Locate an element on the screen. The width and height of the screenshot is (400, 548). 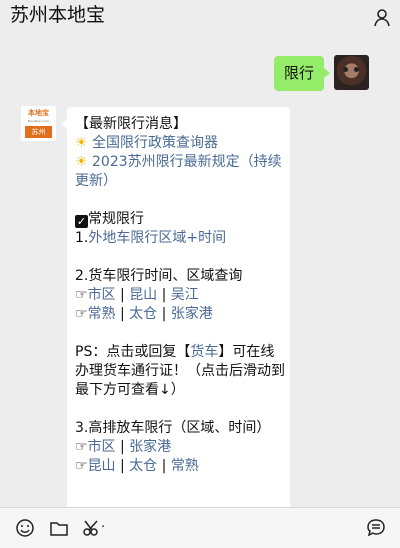
link-urban: 市区 is located at coordinates (102, 295).